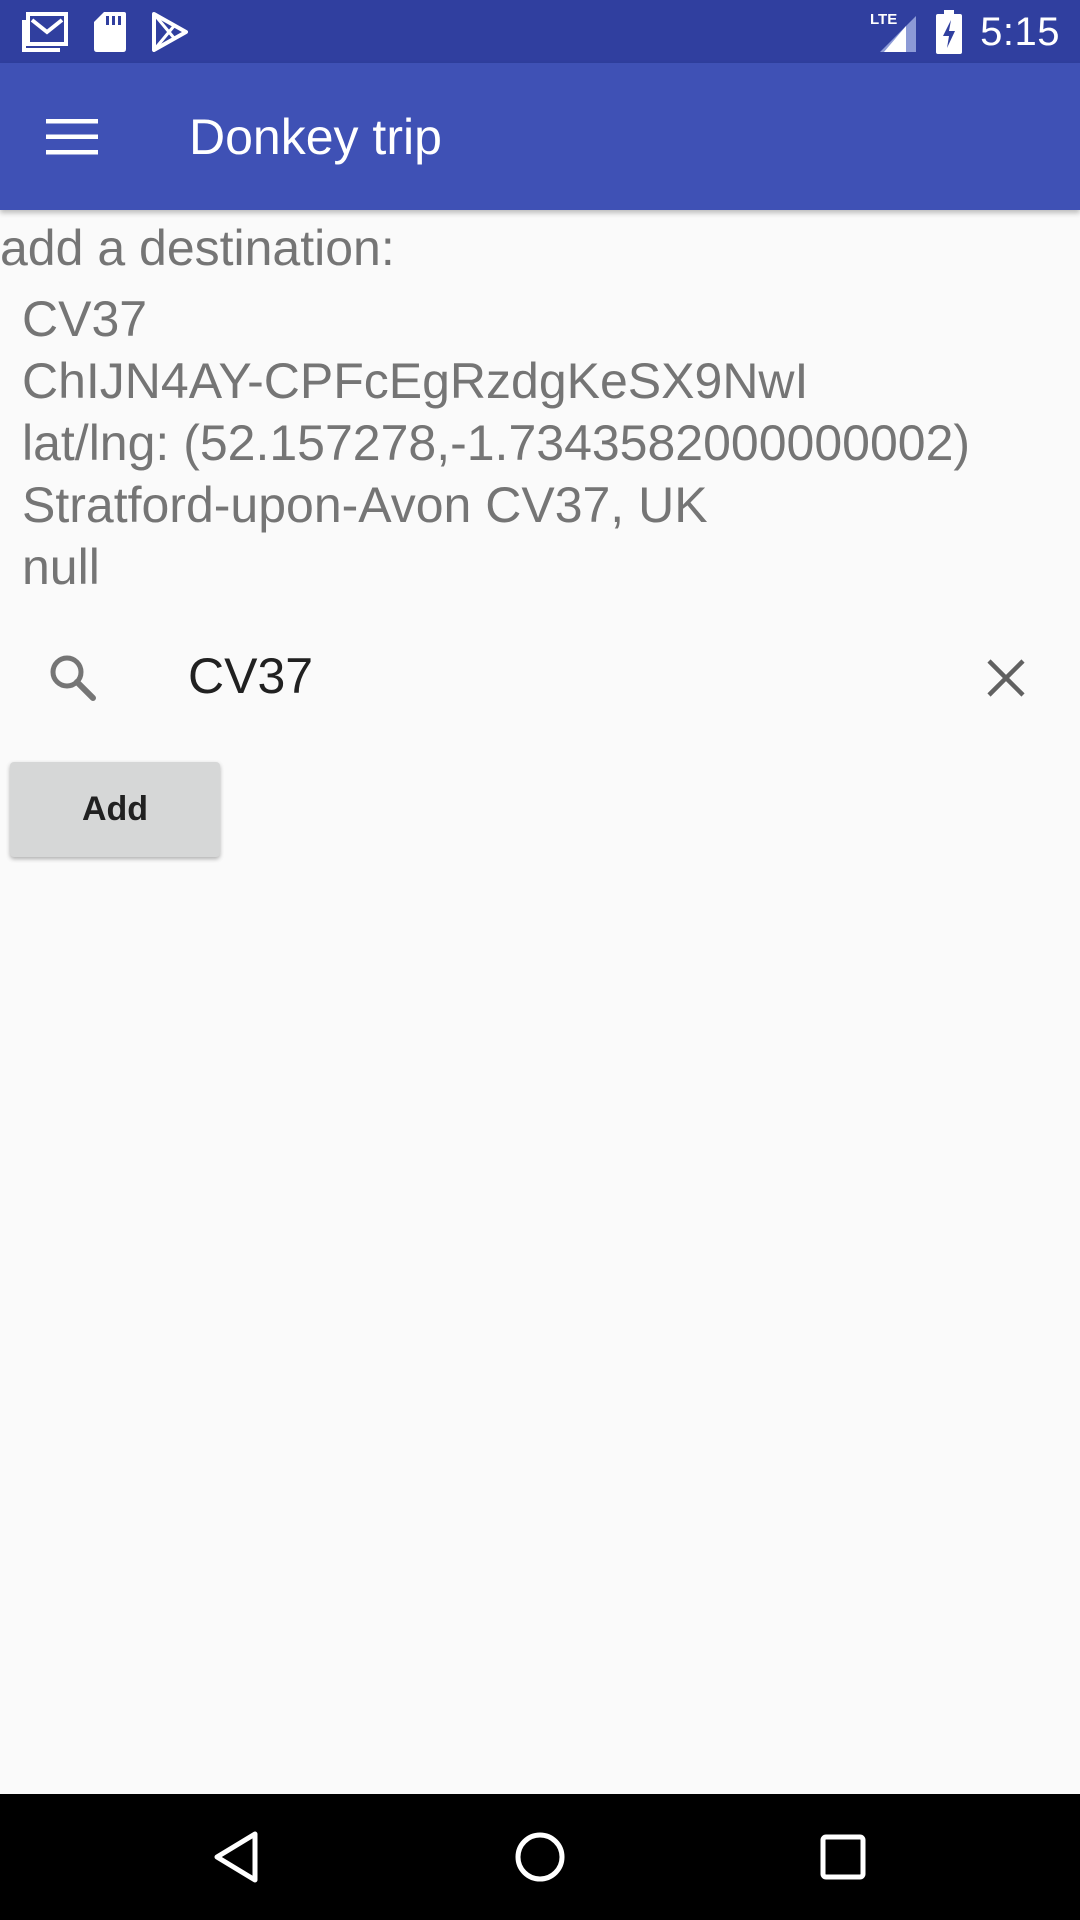 The image size is (1080, 1920). I want to click on sd-card-icon, so click(110, 32).